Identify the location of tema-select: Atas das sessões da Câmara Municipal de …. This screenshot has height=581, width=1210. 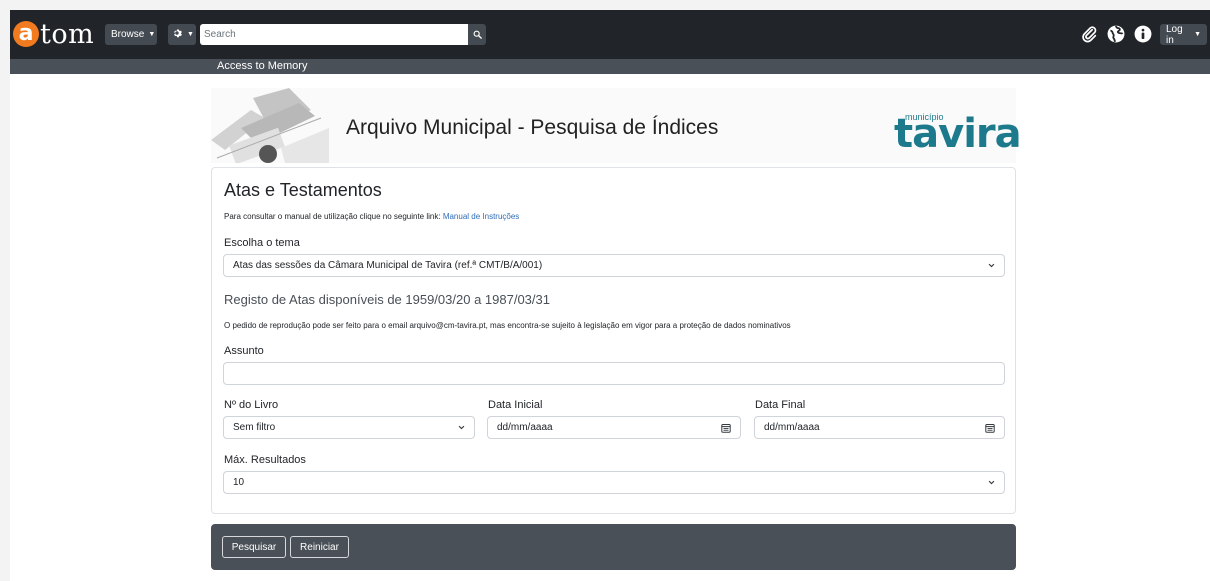
(614, 265).